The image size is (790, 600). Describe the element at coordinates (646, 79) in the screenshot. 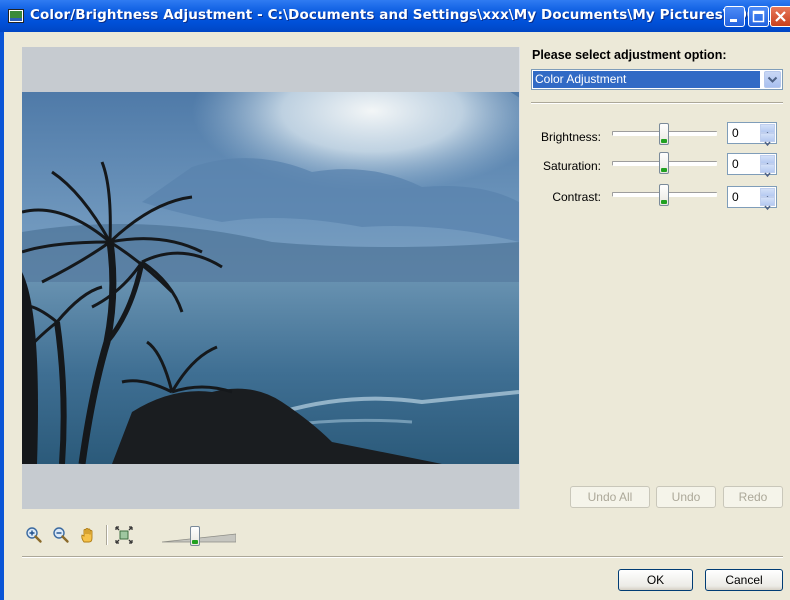

I see `adjustment-option-value: Color Adjustment` at that location.